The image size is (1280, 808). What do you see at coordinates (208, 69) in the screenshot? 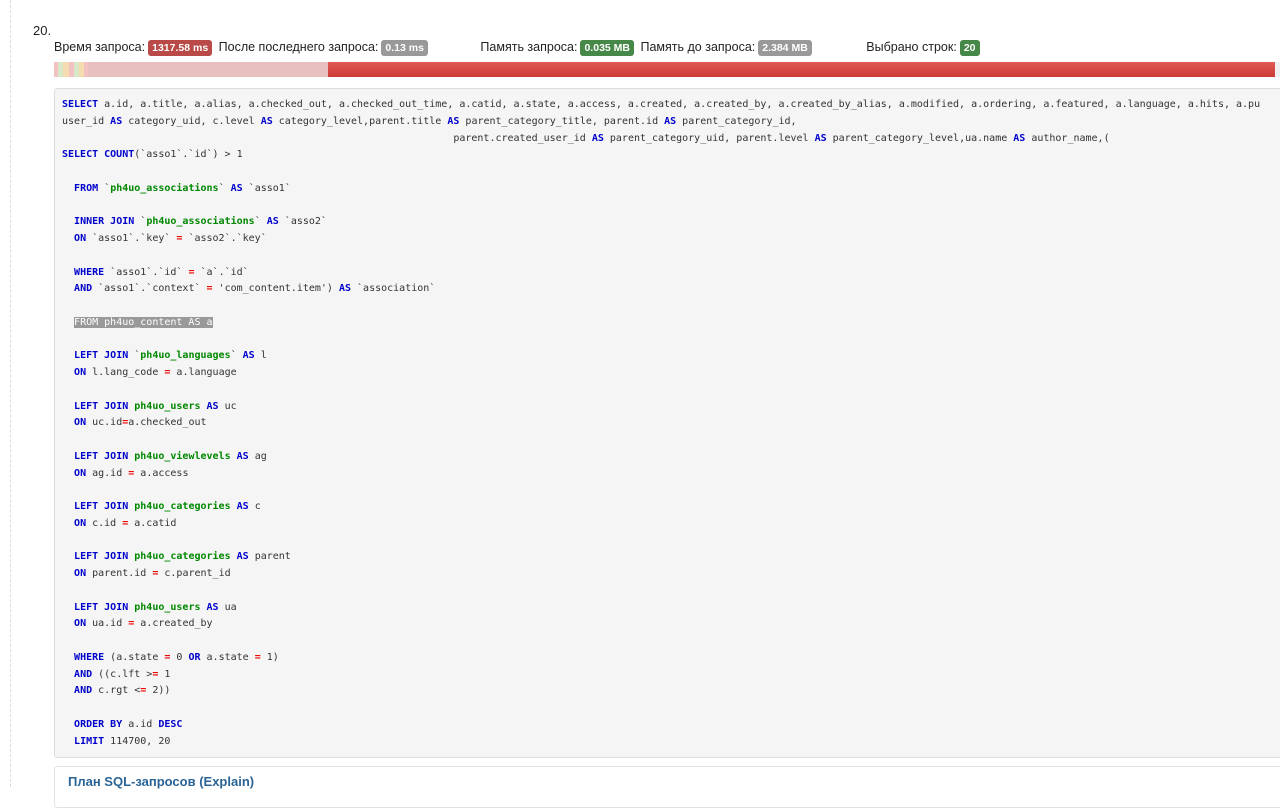
I see `timeline-segment` at bounding box center [208, 69].